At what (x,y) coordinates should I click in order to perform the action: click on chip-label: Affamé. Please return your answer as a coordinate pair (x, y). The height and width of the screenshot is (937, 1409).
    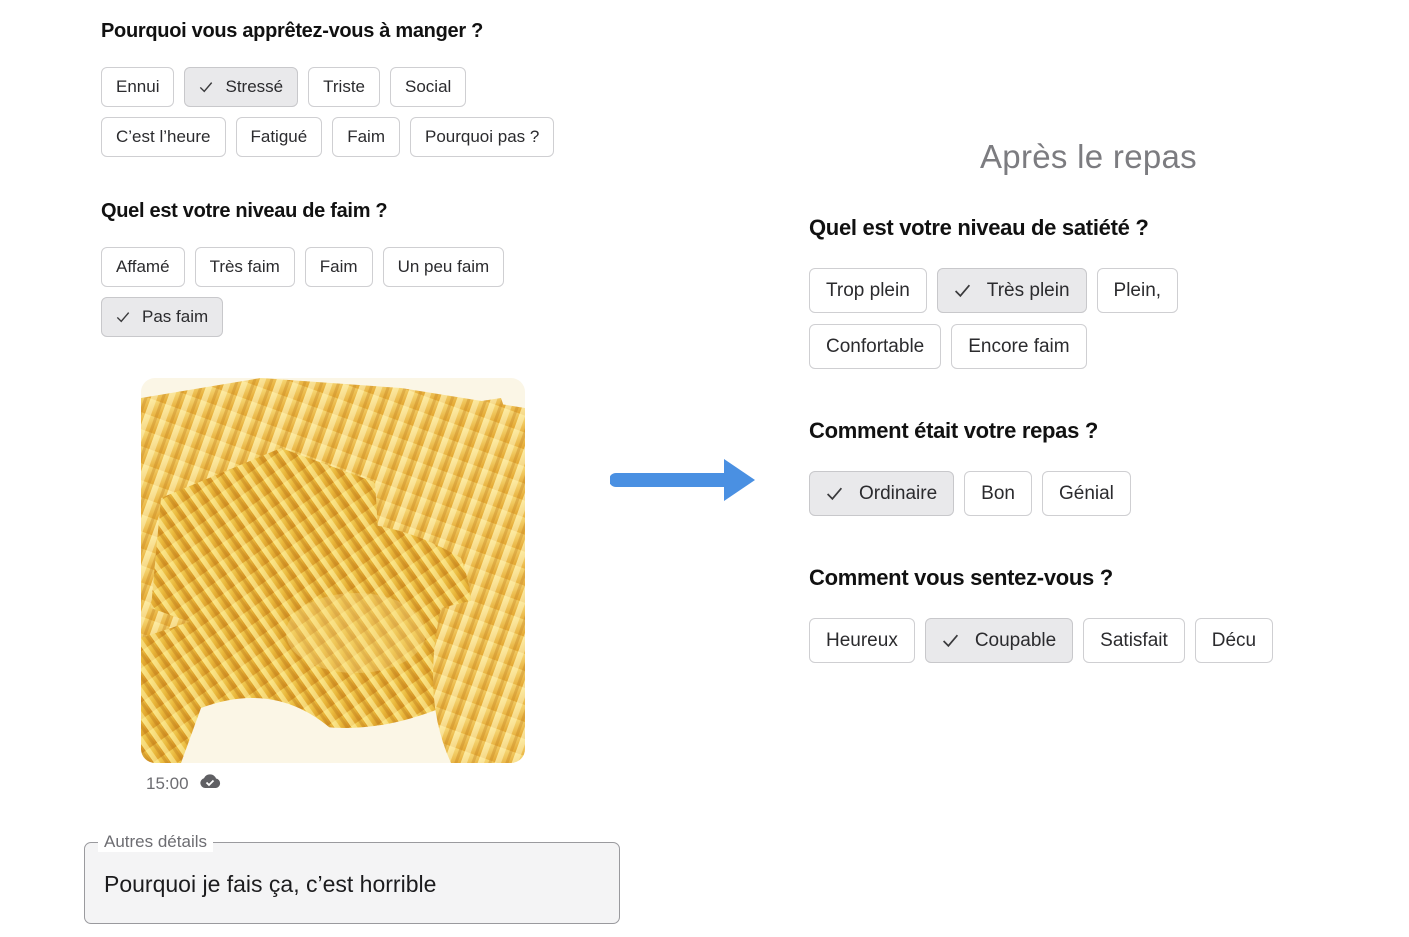
    Looking at the image, I should click on (143, 266).